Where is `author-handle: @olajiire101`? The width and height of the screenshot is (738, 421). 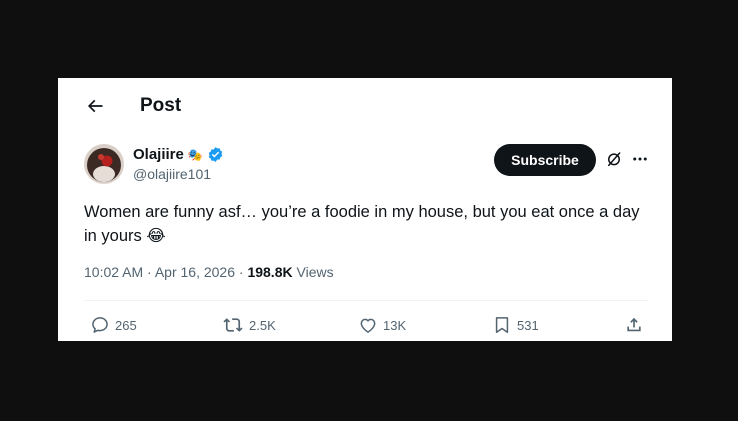 author-handle: @olajiire101 is located at coordinates (172, 174).